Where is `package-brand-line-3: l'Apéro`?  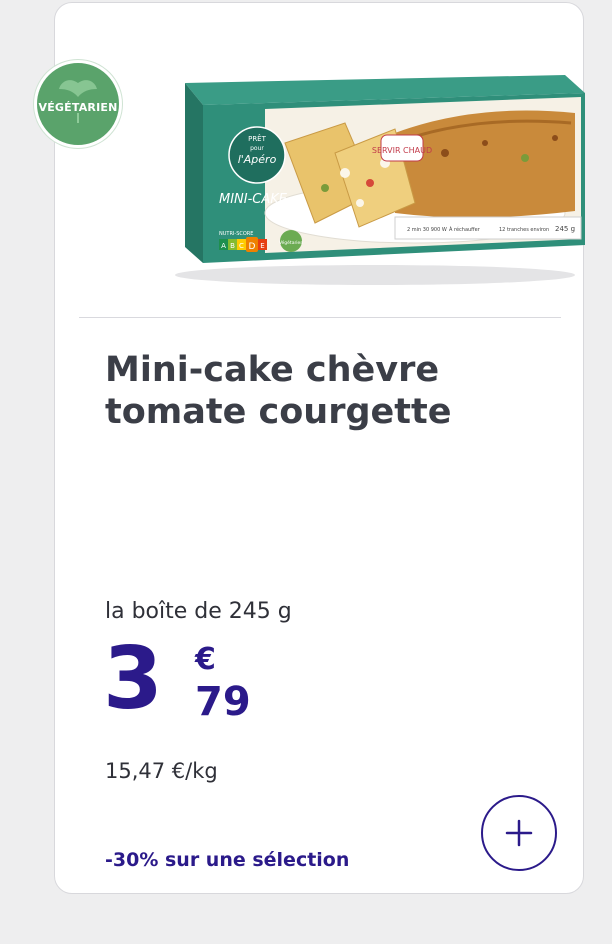
package-brand-line-3: l'Apéro is located at coordinates (257, 159).